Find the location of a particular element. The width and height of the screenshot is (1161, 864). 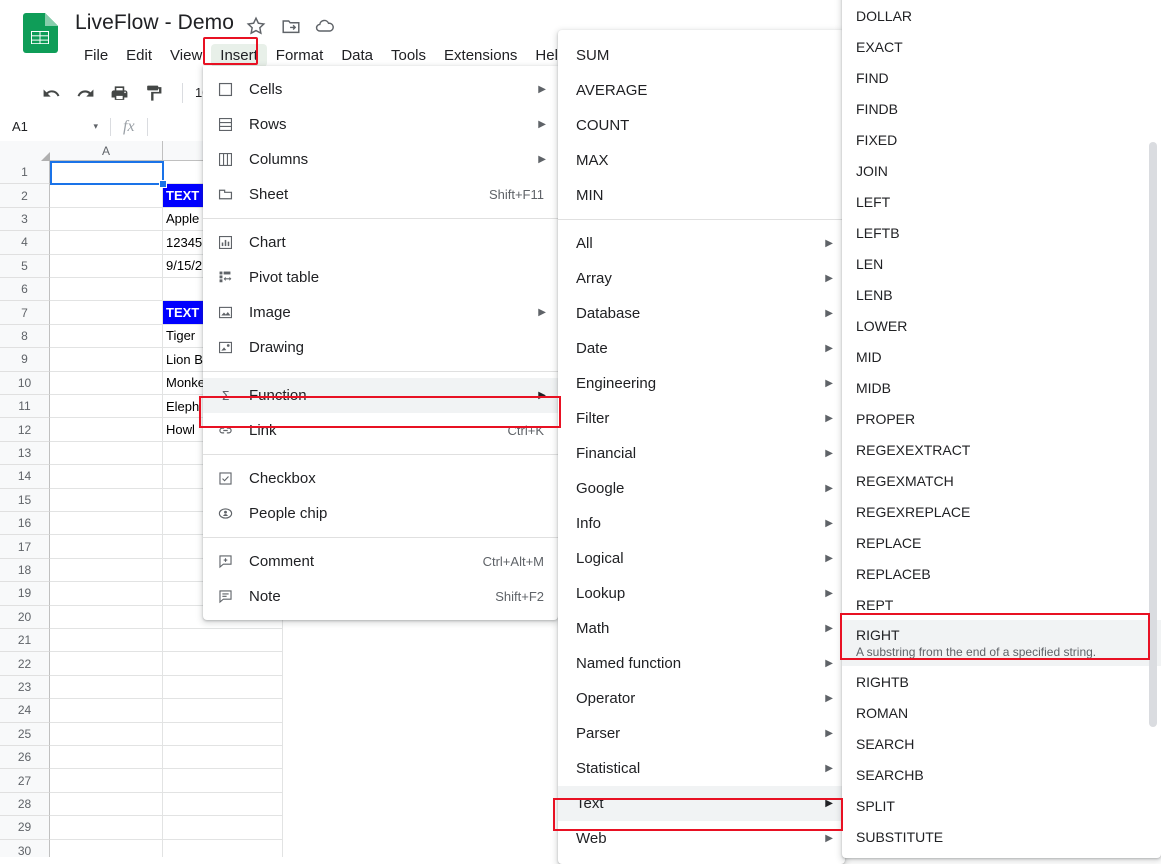

function-menu-item-count: COUNT is located at coordinates (701, 125).